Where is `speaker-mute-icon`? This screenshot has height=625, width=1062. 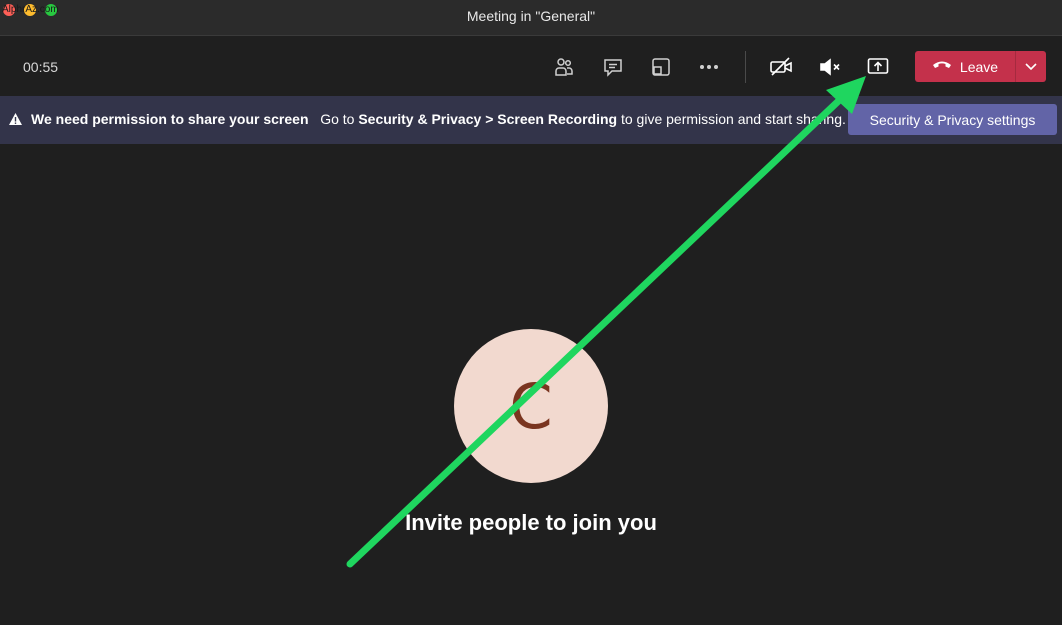
speaker-mute-icon is located at coordinates (830, 67).